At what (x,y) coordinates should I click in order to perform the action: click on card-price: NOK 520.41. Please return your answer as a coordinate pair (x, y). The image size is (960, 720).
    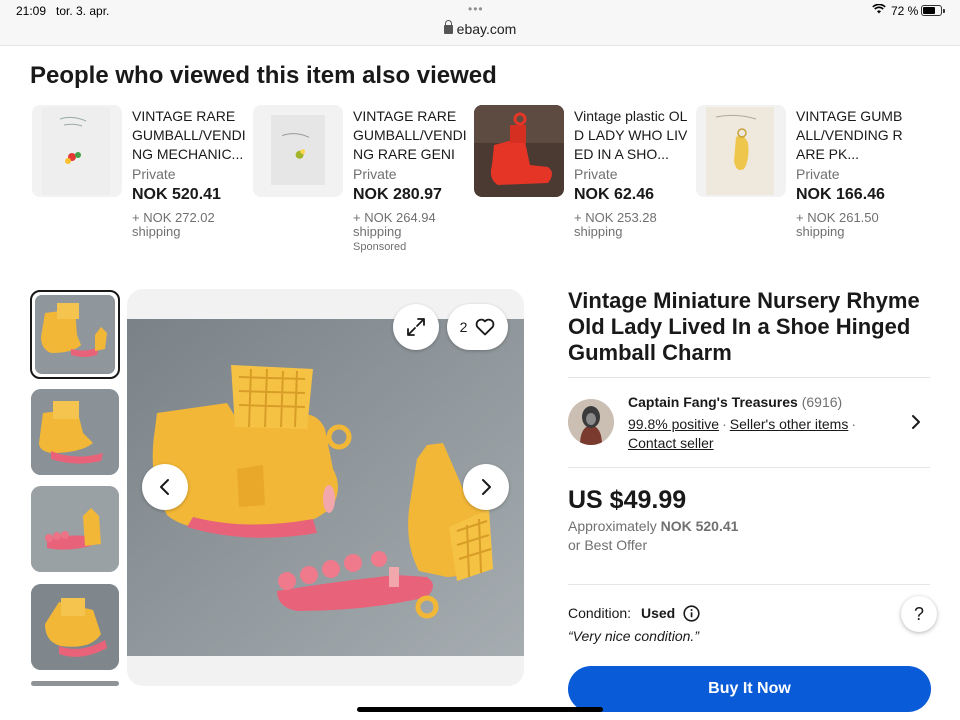
    Looking at the image, I should click on (176, 194).